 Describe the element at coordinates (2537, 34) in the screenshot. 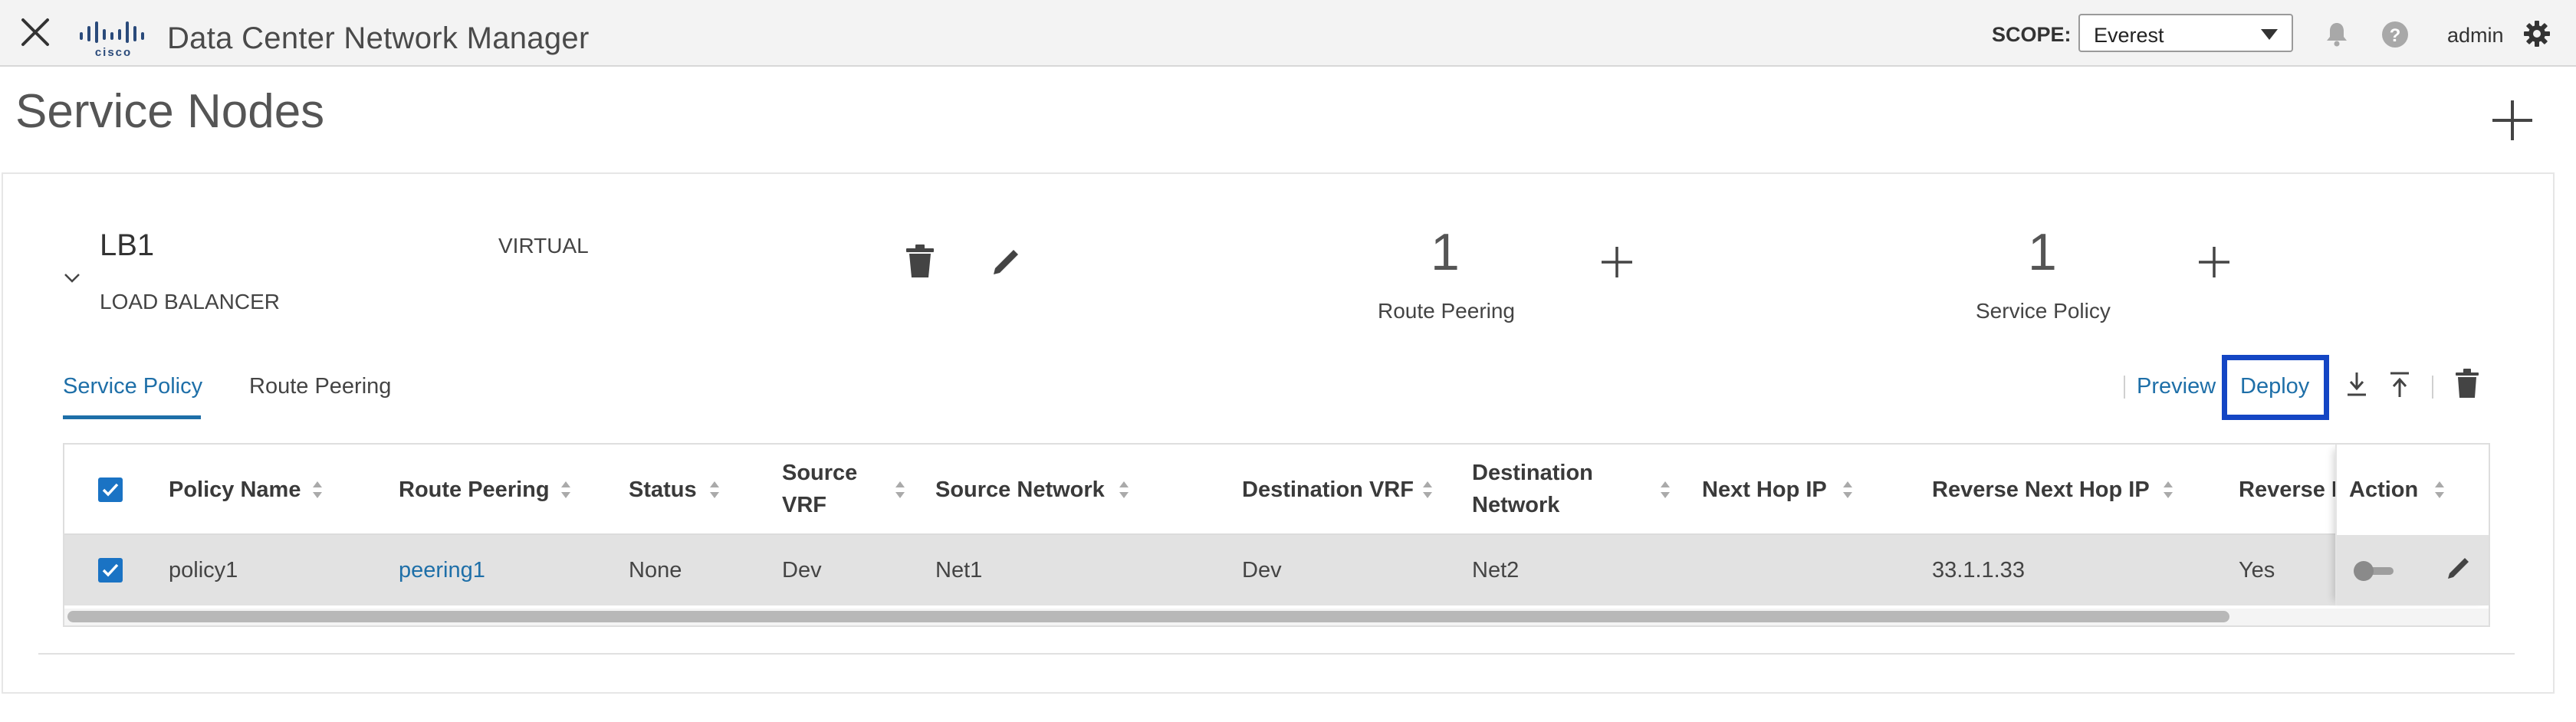

I see `gear-icon` at that location.